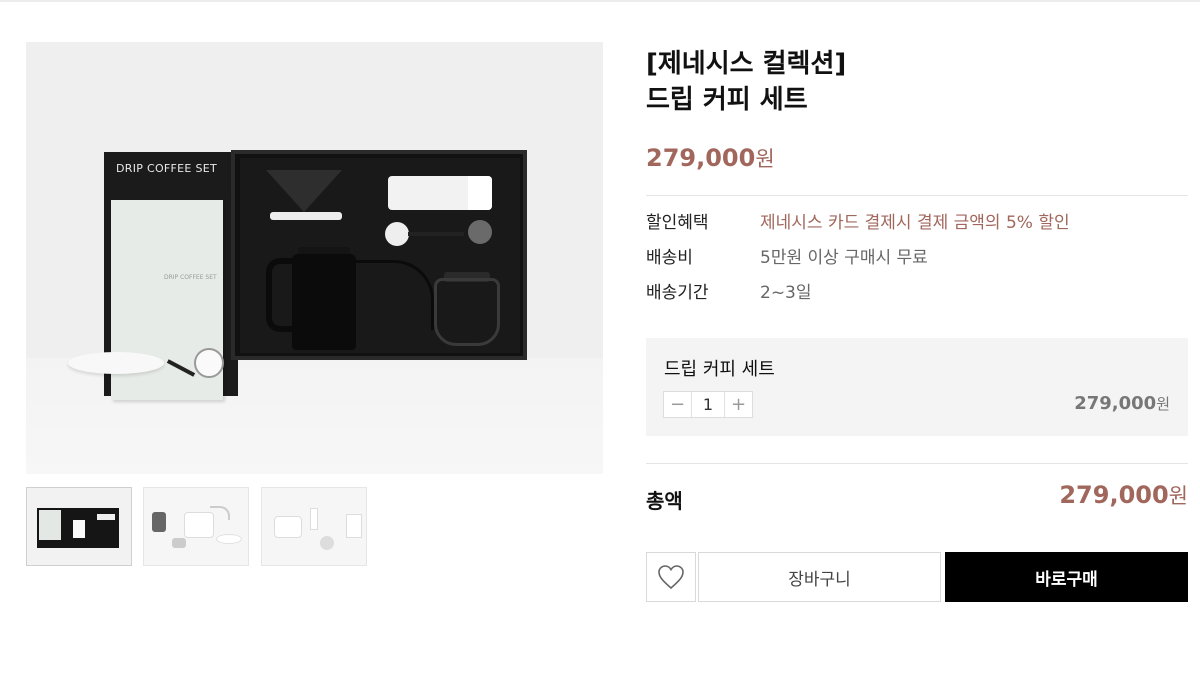 This screenshot has width=1200, height=680. What do you see at coordinates (436, 234) in the screenshot?
I see `measuring-spoon-handle` at bounding box center [436, 234].